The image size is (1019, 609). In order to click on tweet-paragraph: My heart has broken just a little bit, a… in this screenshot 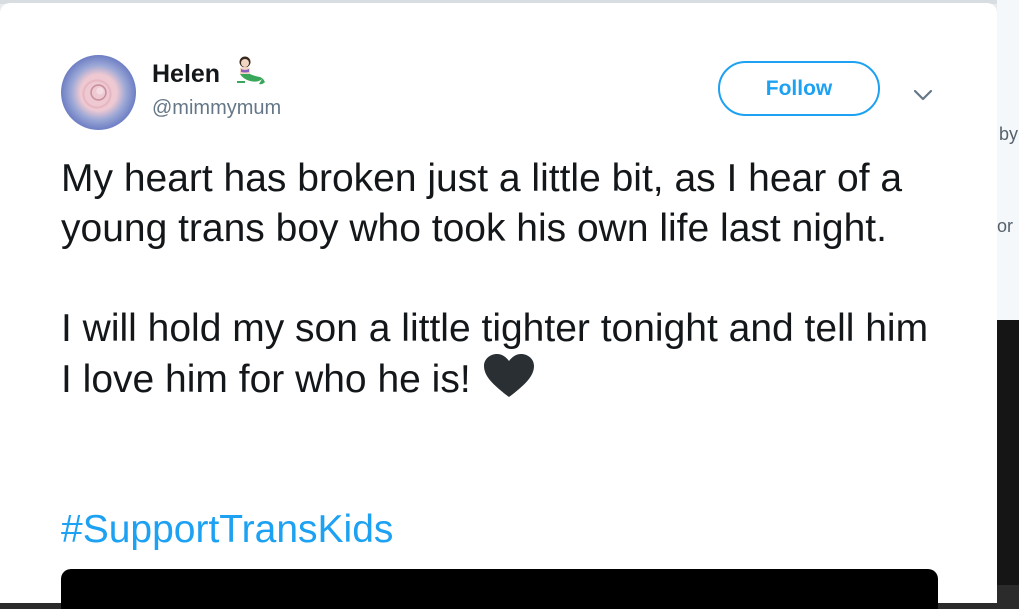, I will do `click(482, 203)`.